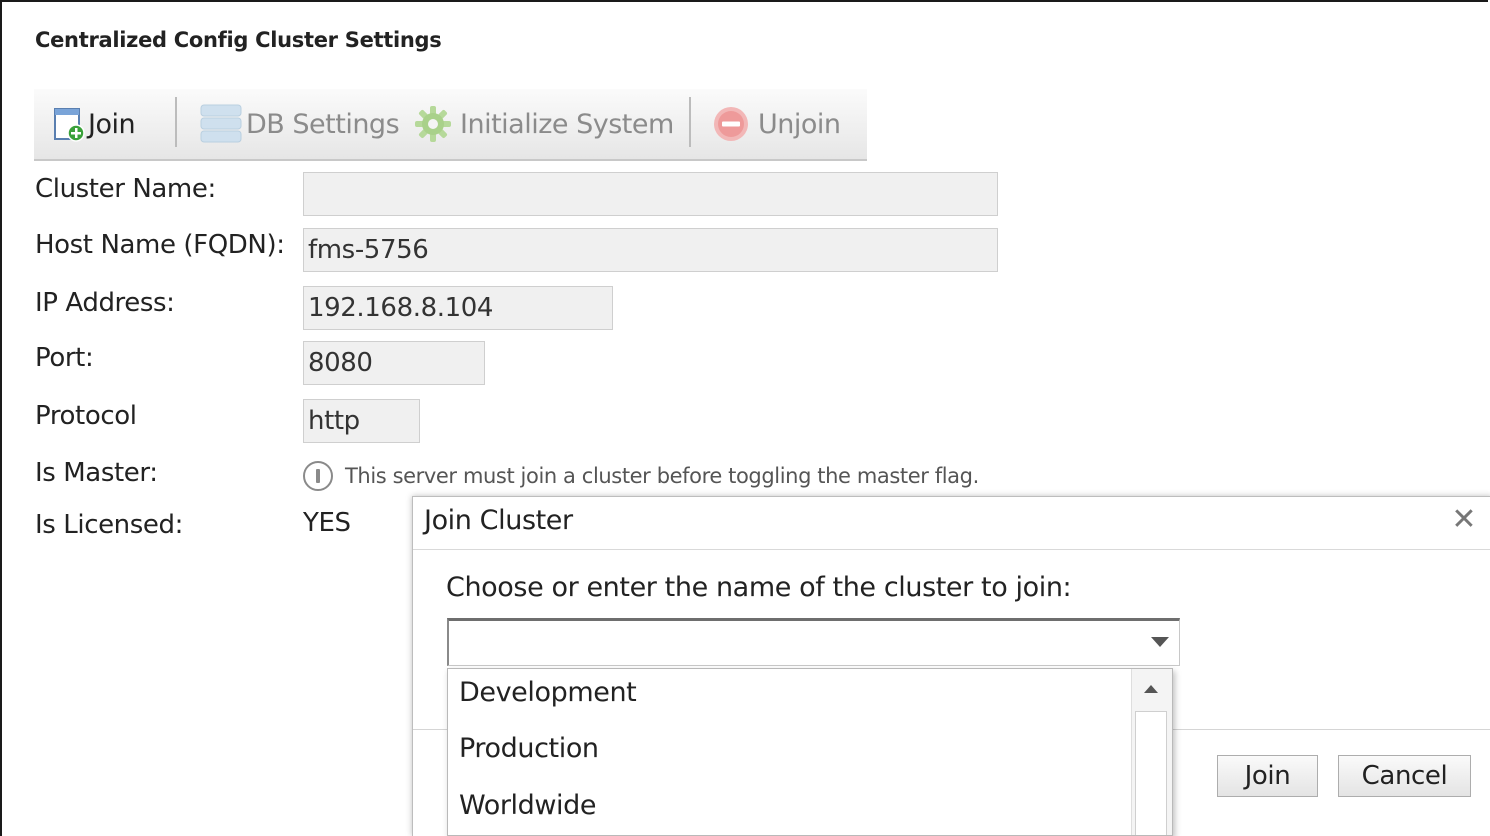 Image resolution: width=1490 pixels, height=836 pixels. What do you see at coordinates (567, 124) in the screenshot?
I see `initialize-system-label: Initialize System` at bounding box center [567, 124].